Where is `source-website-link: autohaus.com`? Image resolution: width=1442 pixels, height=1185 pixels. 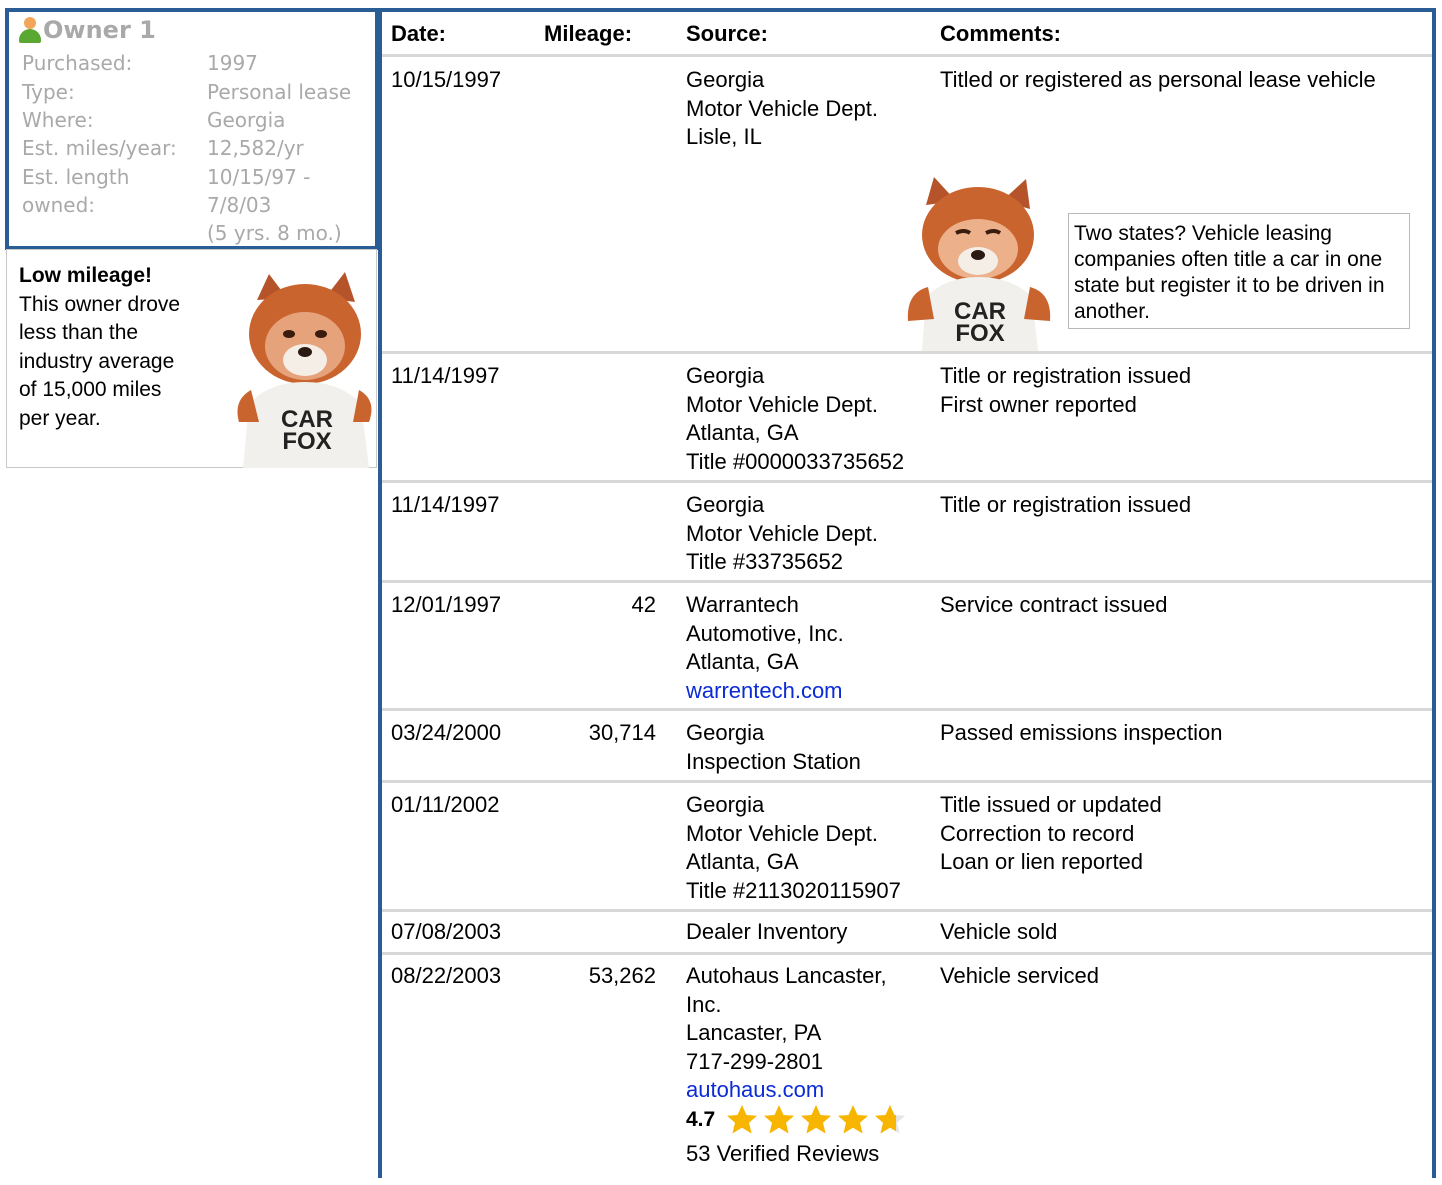 source-website-link: autohaus.com is located at coordinates (786, 1090).